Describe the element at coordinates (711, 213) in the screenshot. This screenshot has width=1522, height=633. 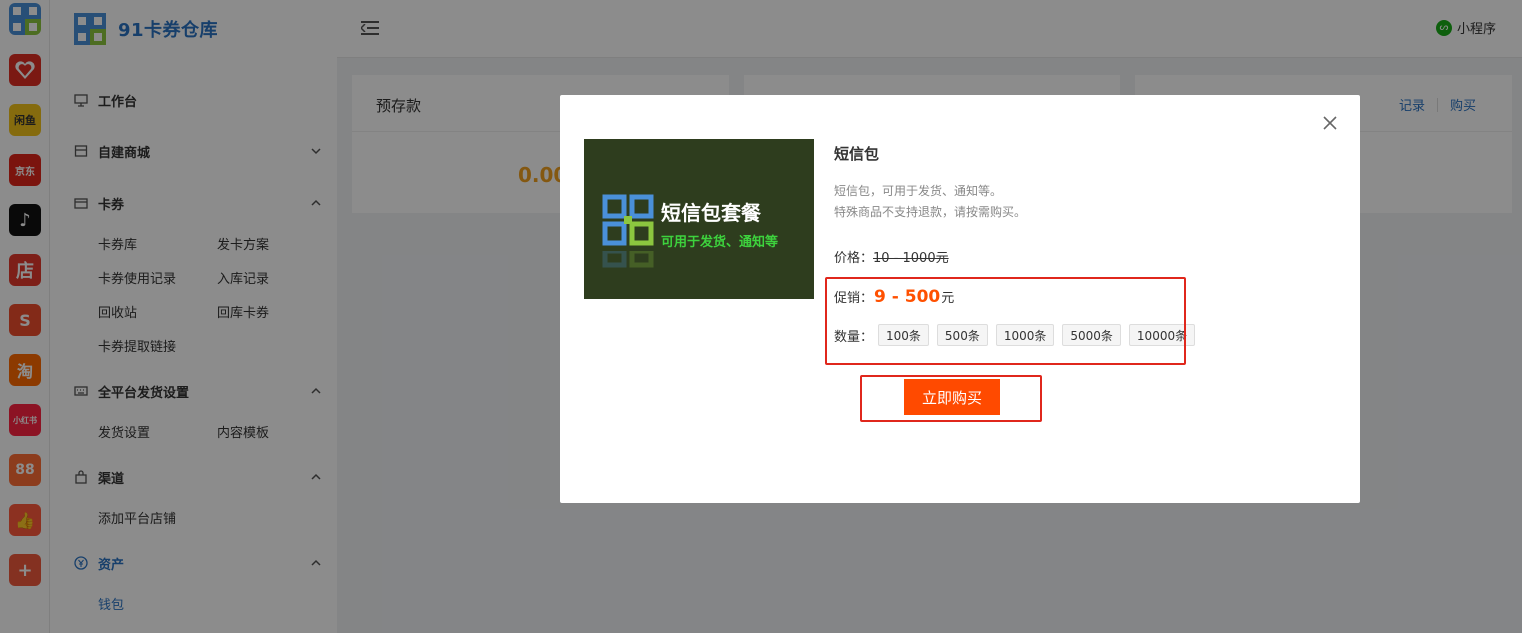
I see `product-image-title: 短信包套餐` at that location.